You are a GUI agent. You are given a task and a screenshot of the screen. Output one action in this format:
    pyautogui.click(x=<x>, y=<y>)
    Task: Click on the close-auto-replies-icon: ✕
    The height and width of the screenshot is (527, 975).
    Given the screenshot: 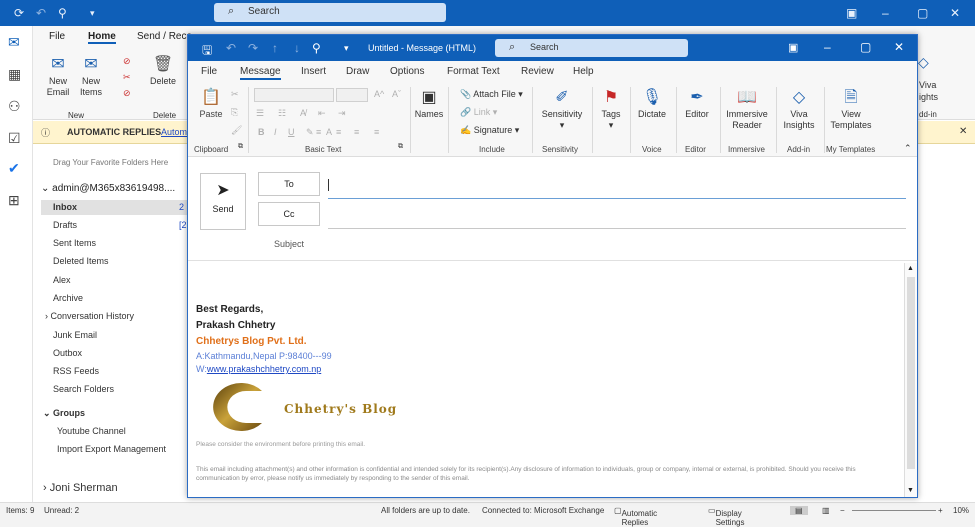 What is the action you would take?
    pyautogui.click(x=963, y=131)
    